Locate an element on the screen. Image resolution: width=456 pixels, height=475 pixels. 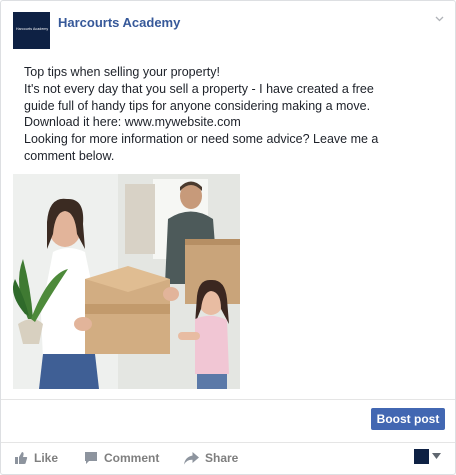
avatar-logo-text: Harcourts Academy is located at coordinates (32, 29).